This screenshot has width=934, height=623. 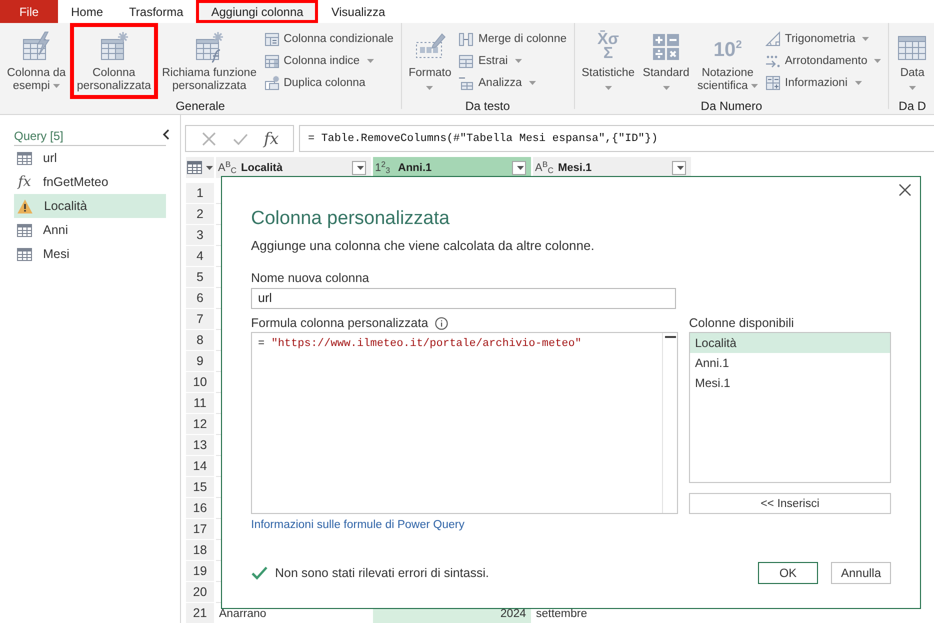 What do you see at coordinates (209, 47) in the screenshot?
I see `table-curve-icon` at bounding box center [209, 47].